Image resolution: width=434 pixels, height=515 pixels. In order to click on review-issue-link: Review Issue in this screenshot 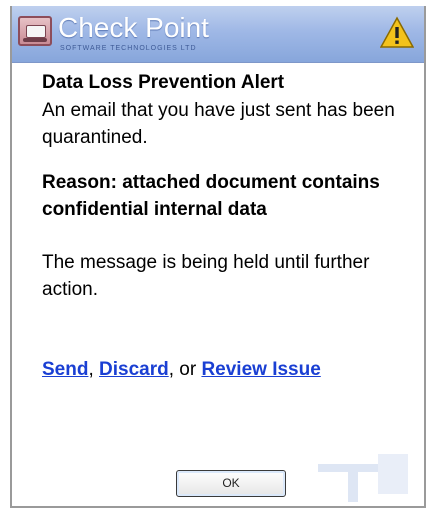, I will do `click(260, 369)`.